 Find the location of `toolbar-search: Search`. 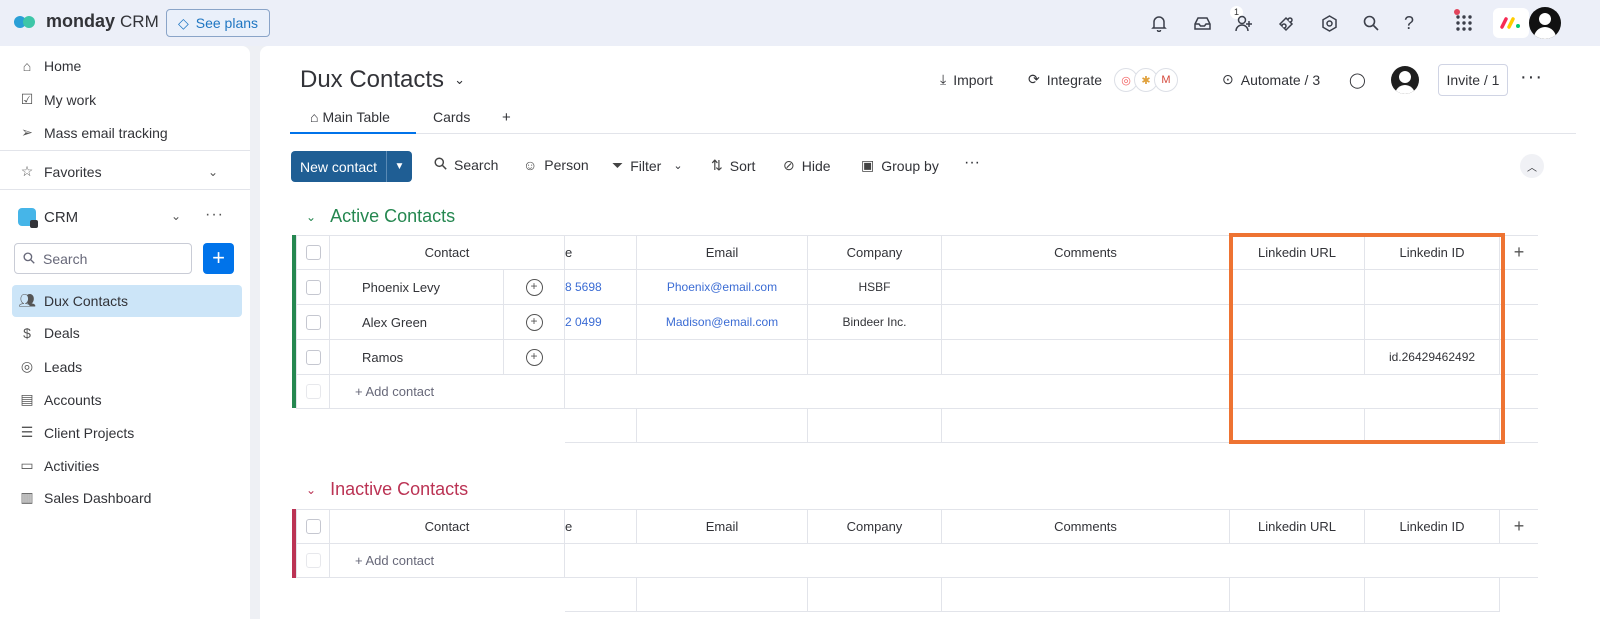

toolbar-search: Search is located at coordinates (466, 165).